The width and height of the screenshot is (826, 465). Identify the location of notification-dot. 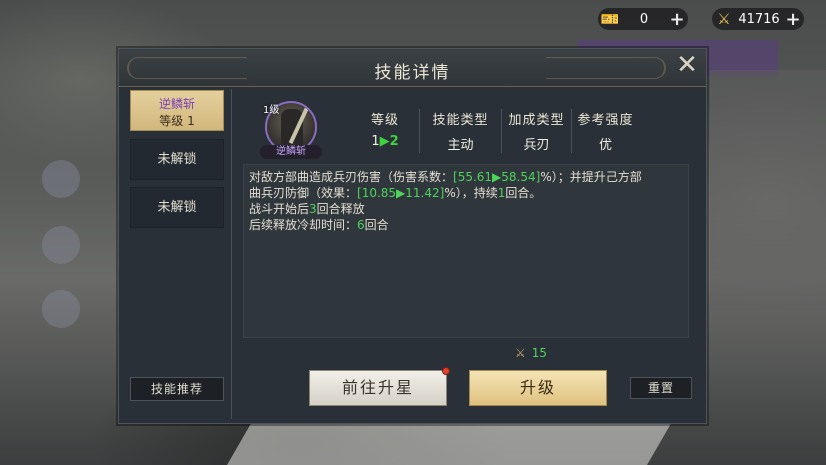
(446, 371).